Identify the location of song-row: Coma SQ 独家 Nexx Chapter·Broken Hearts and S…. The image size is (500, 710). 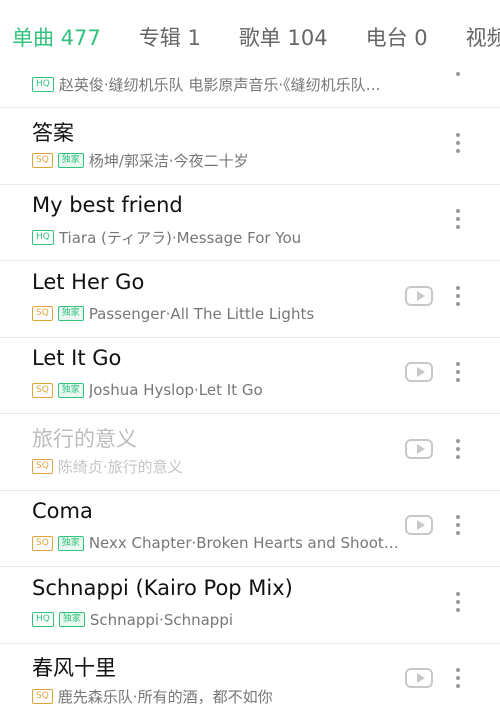
(250, 529).